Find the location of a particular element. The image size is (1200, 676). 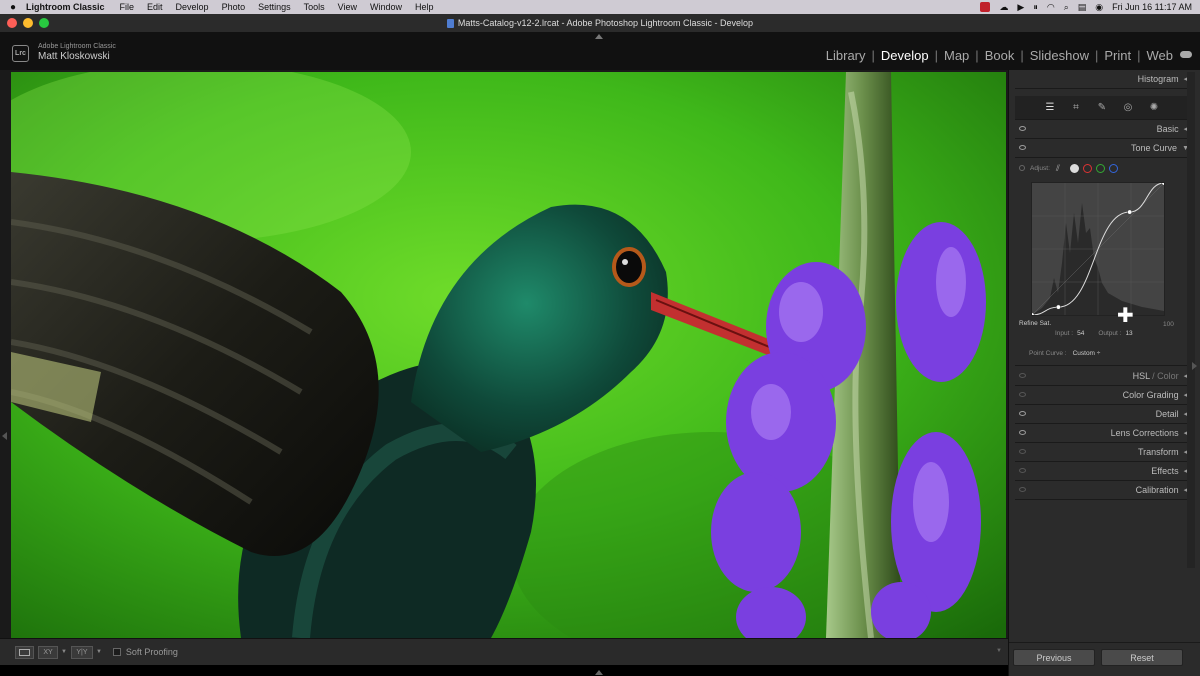

menu-settings: Settings is located at coordinates (274, 7).